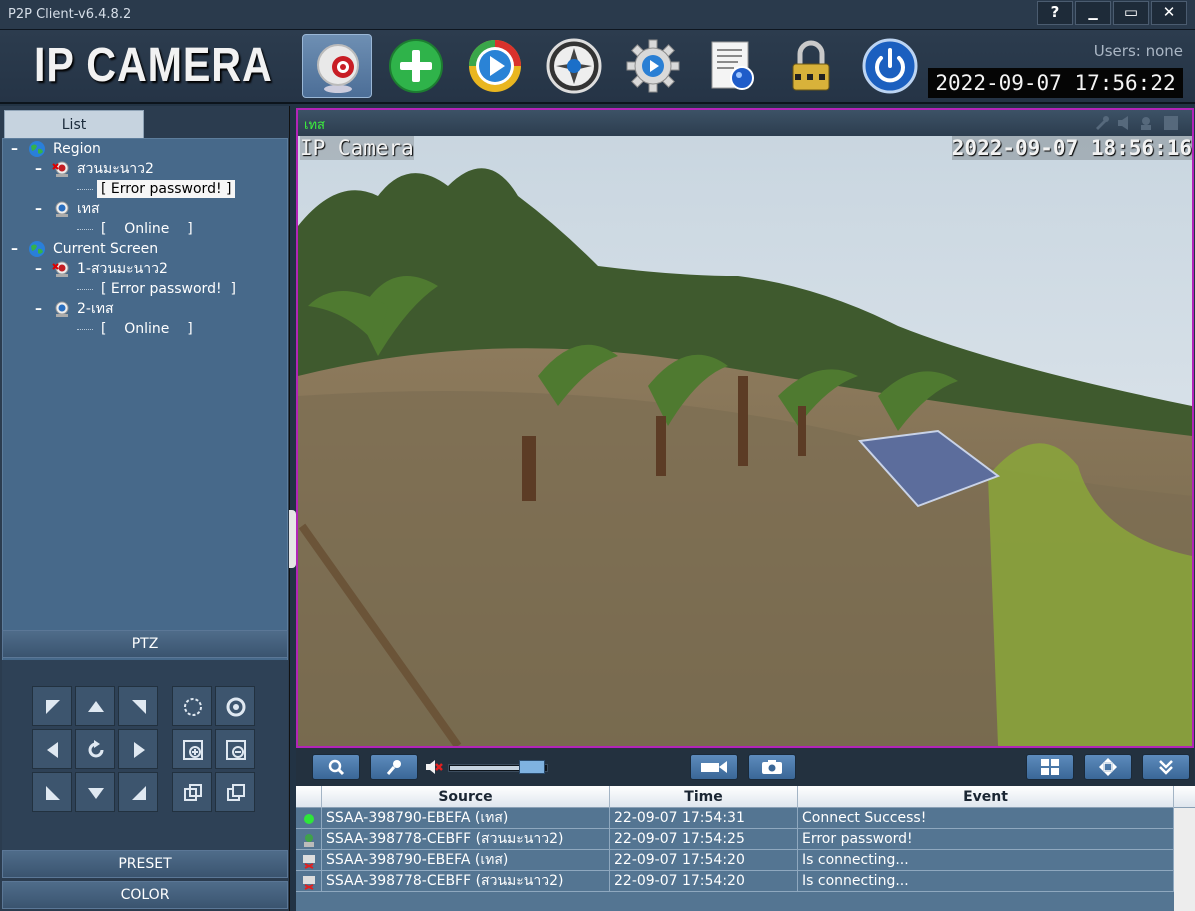 The image size is (1195, 911). Describe the element at coordinates (745, 123) in the screenshot. I see `video-pane-header: เทส` at that location.